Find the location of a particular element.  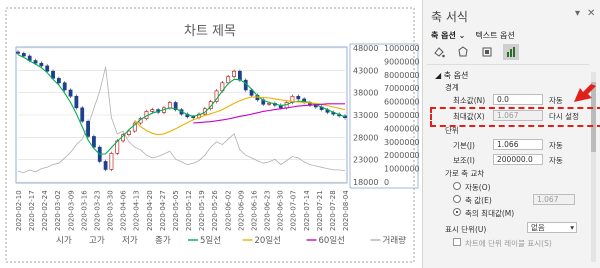

x-tick-label: 2020-05-05 is located at coordinates (176, 210).